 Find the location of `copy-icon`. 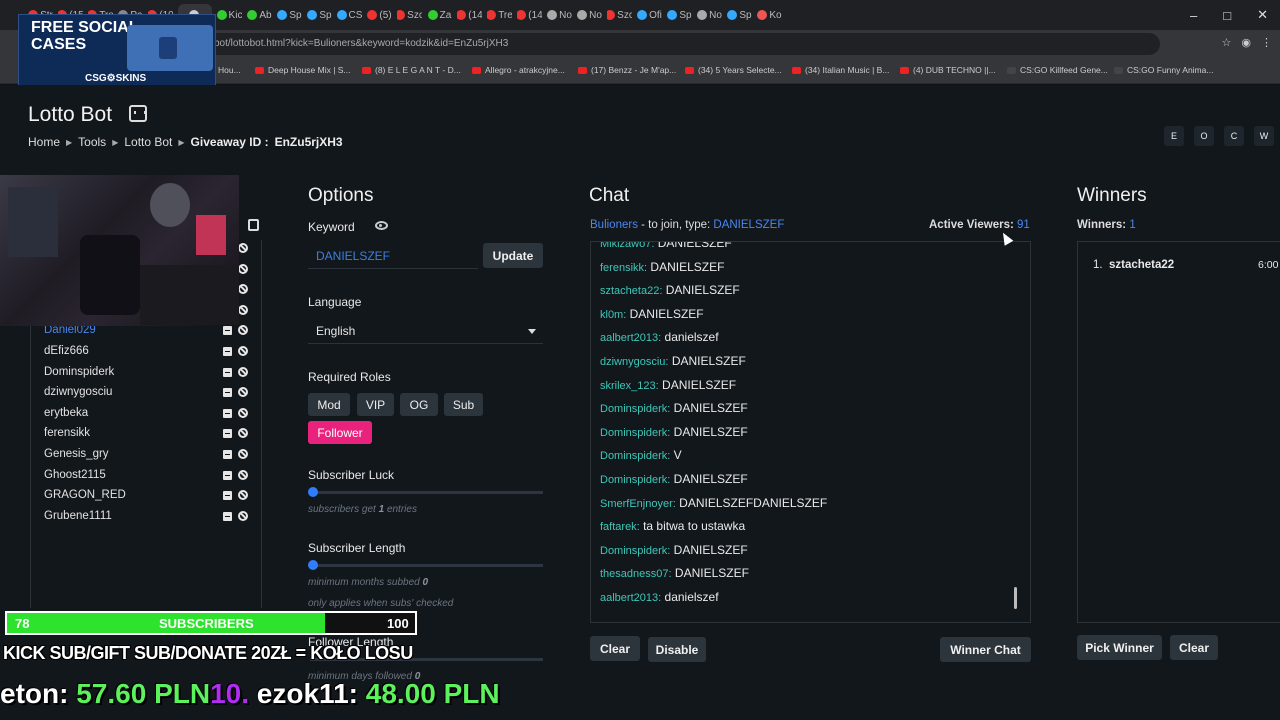

copy-icon is located at coordinates (253, 225).